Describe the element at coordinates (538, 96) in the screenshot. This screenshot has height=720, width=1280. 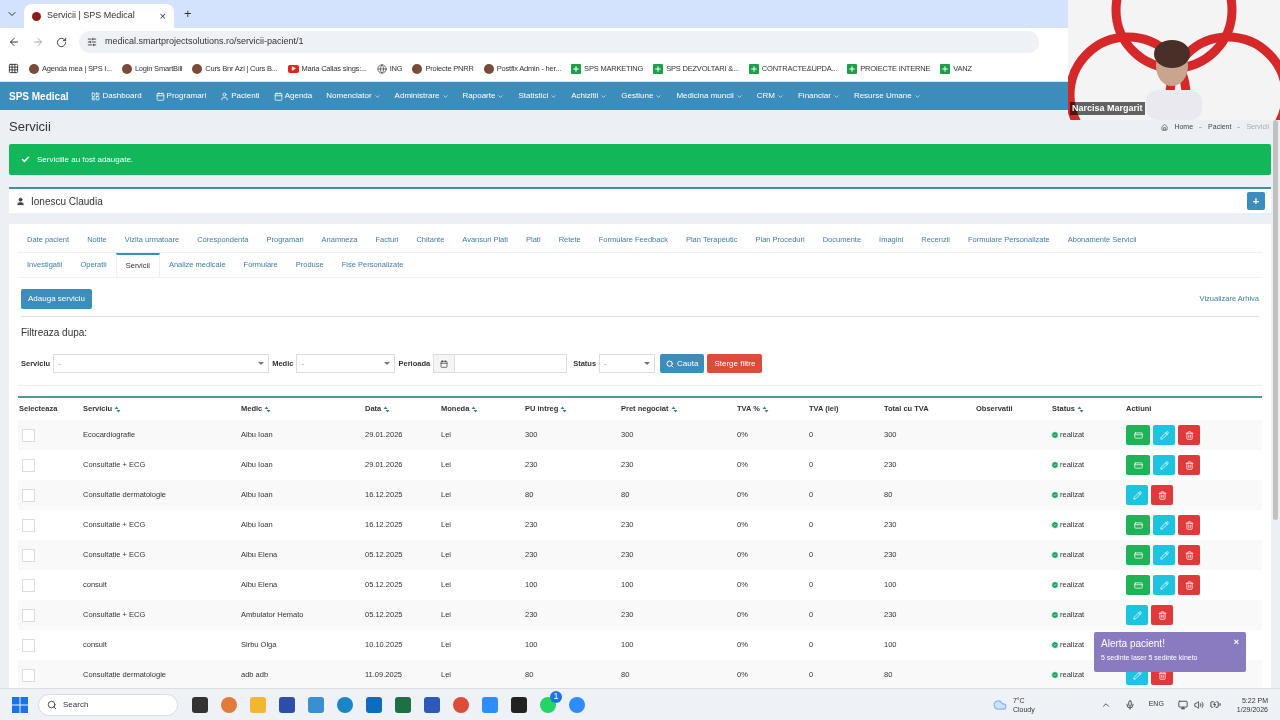
I see `nav-item: Statistici` at that location.